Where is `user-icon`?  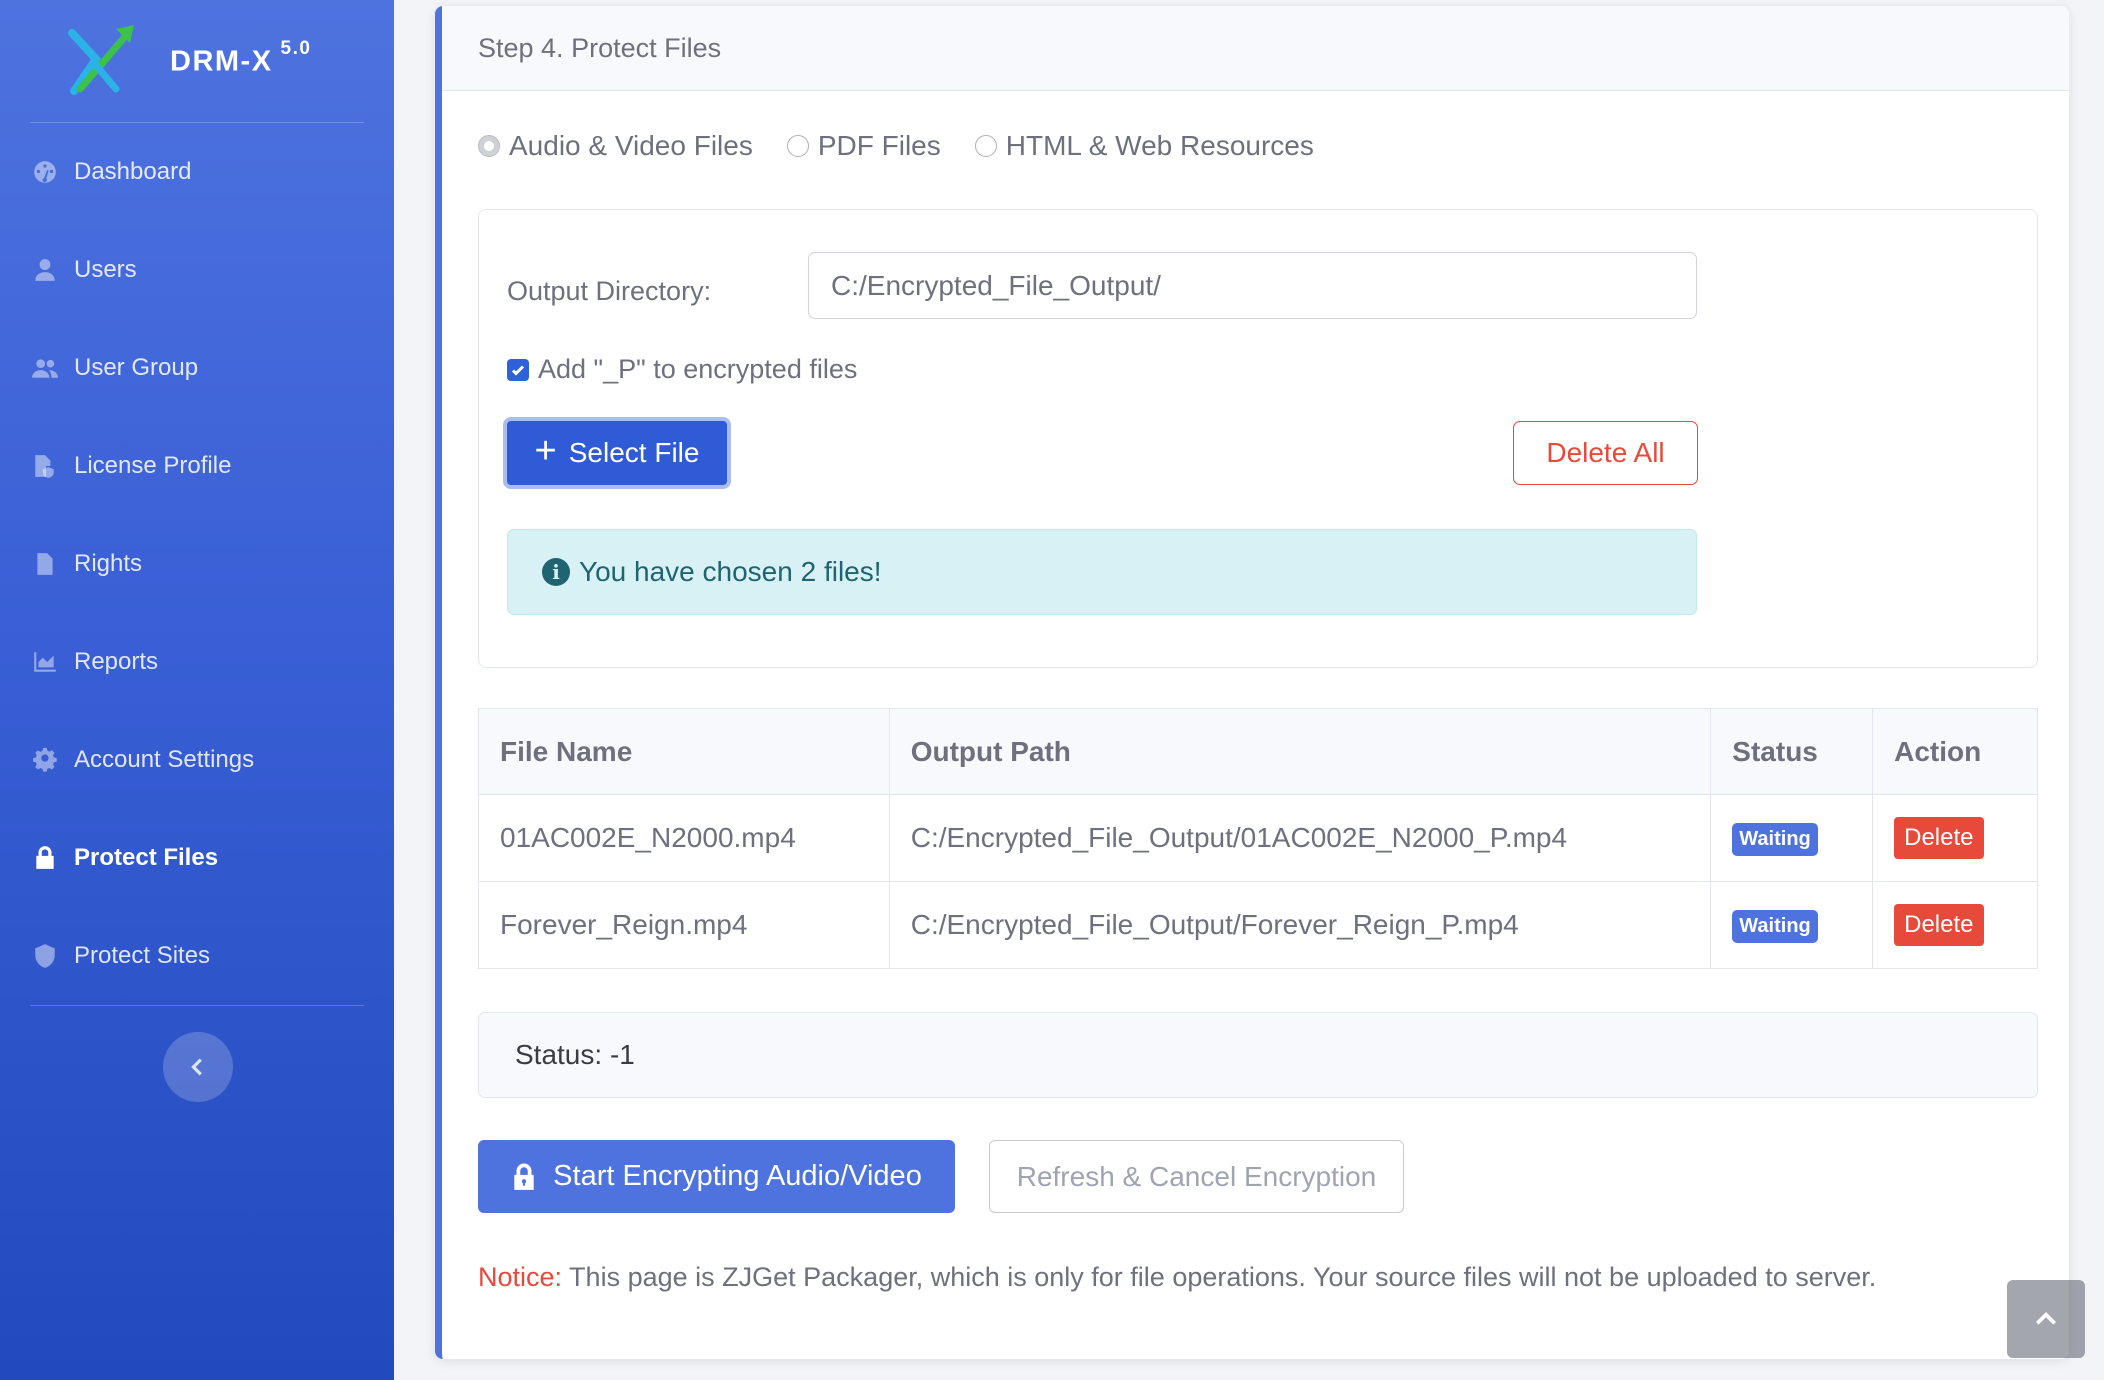 user-icon is located at coordinates (45, 270).